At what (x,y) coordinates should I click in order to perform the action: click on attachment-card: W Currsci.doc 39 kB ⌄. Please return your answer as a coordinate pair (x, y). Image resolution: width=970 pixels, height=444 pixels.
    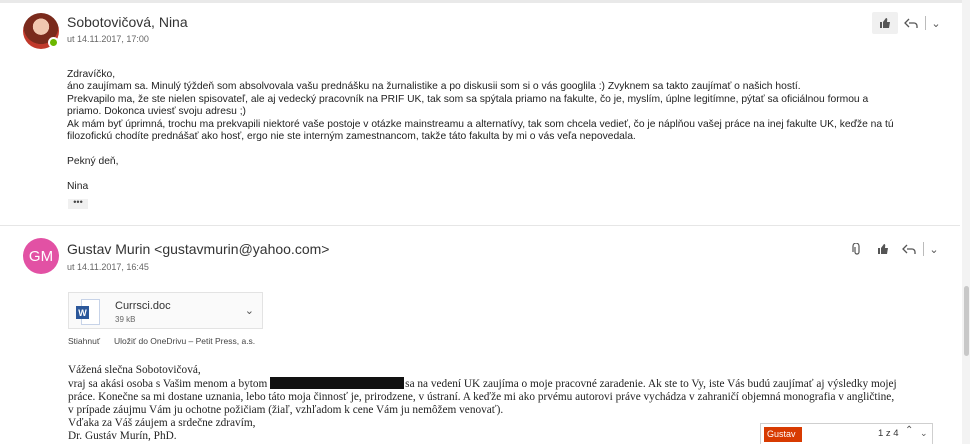
    Looking at the image, I should click on (165, 310).